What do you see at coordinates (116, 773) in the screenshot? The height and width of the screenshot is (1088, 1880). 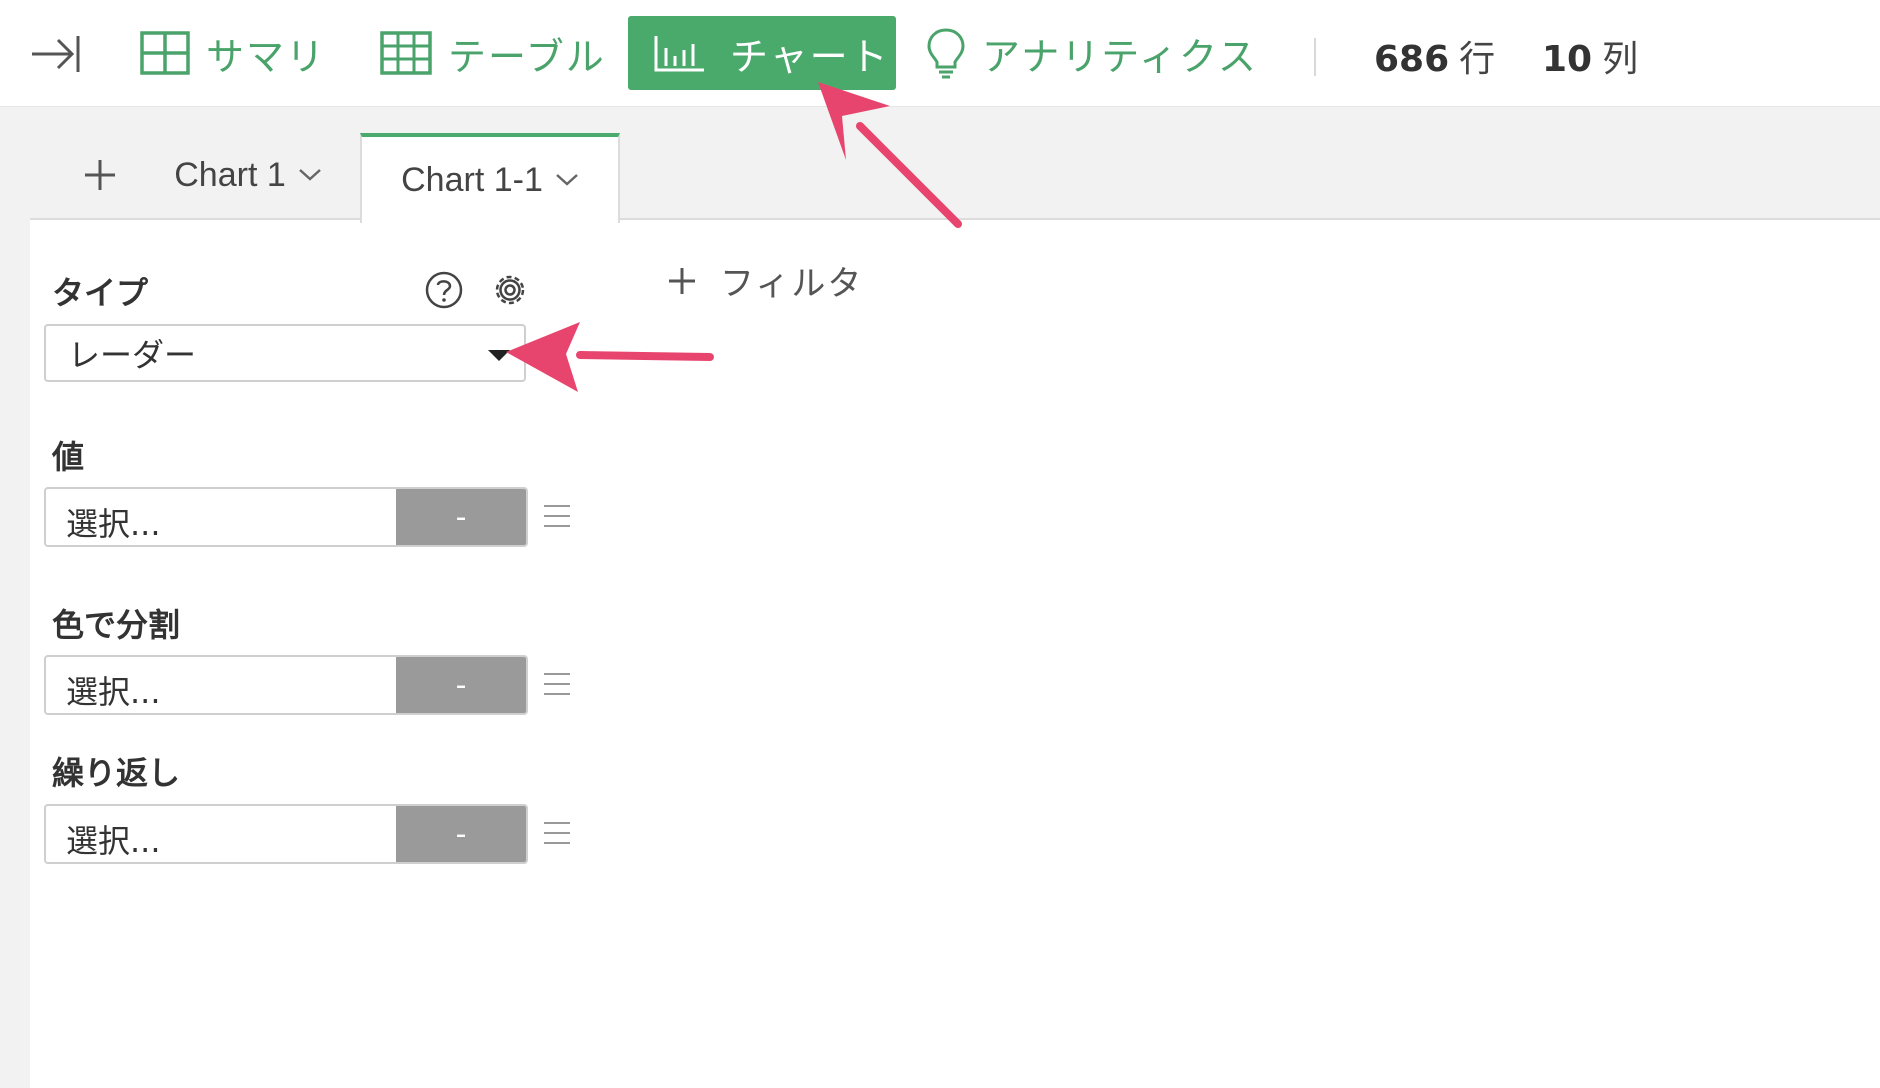 I see `repeat-label: 繰り返し` at bounding box center [116, 773].